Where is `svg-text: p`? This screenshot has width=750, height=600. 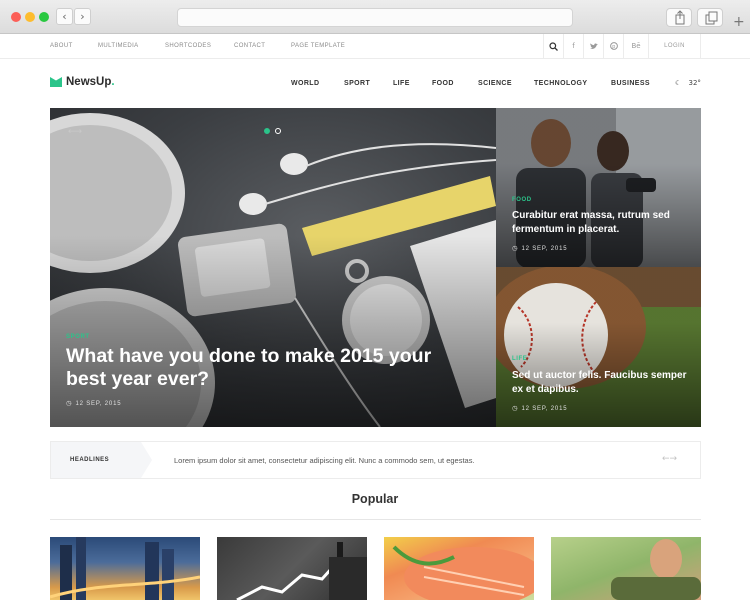
svg-text: p is located at coordinates (613, 47).